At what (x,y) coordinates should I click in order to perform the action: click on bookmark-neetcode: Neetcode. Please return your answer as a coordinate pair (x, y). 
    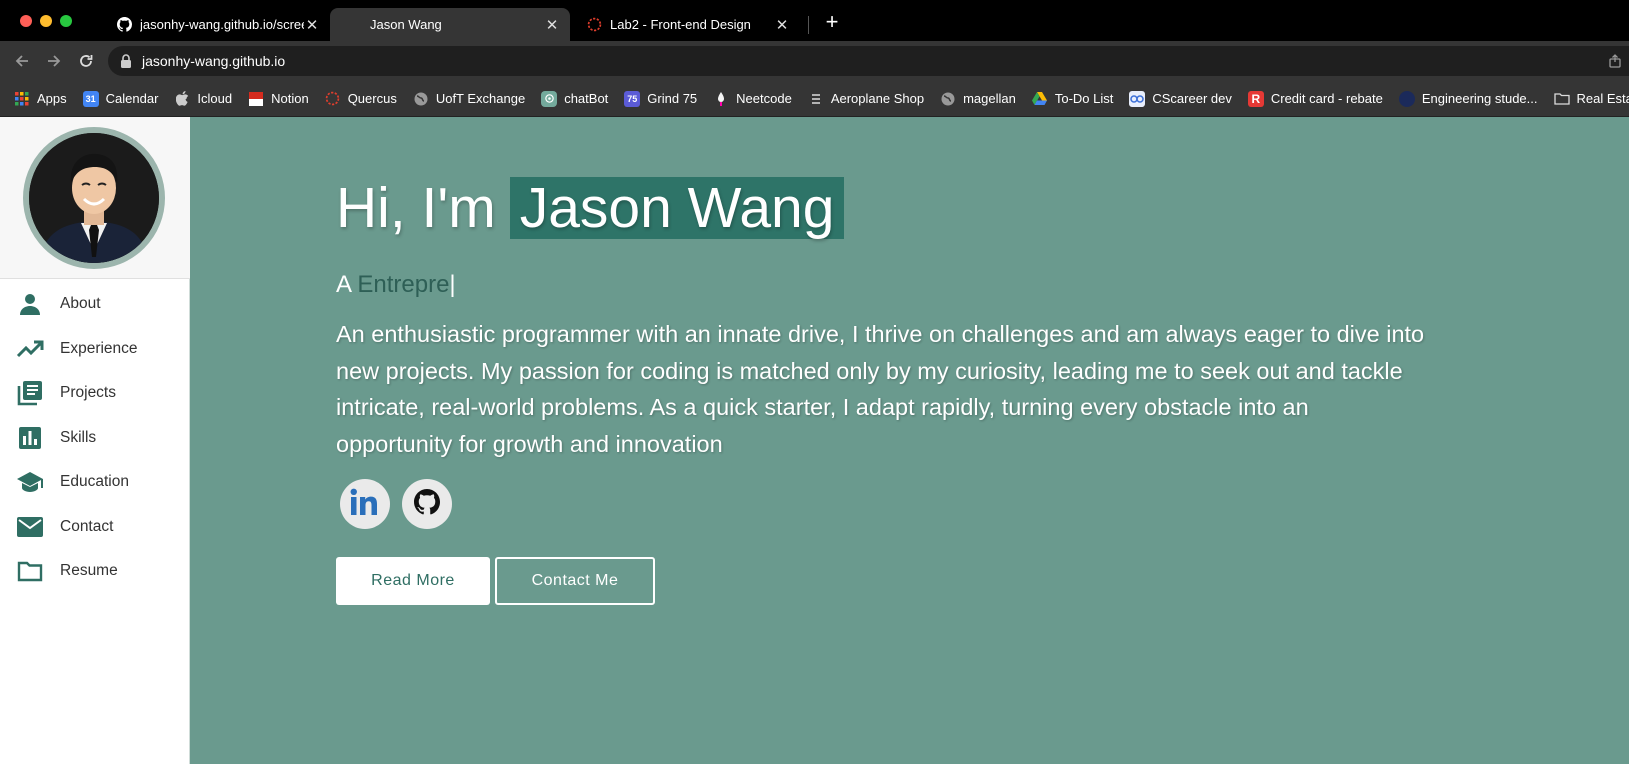
    Looking at the image, I should click on (752, 99).